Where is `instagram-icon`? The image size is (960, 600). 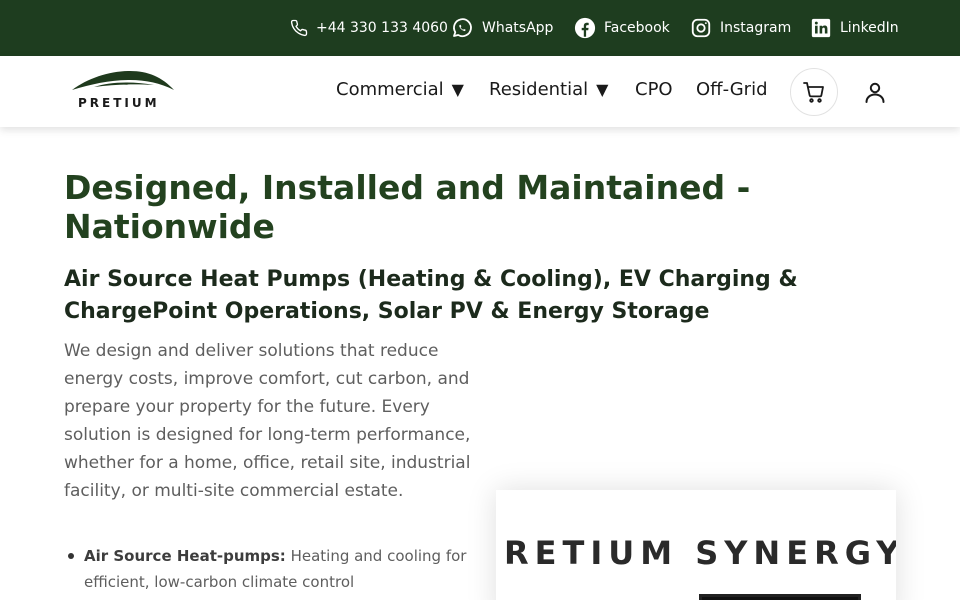 instagram-icon is located at coordinates (701, 28).